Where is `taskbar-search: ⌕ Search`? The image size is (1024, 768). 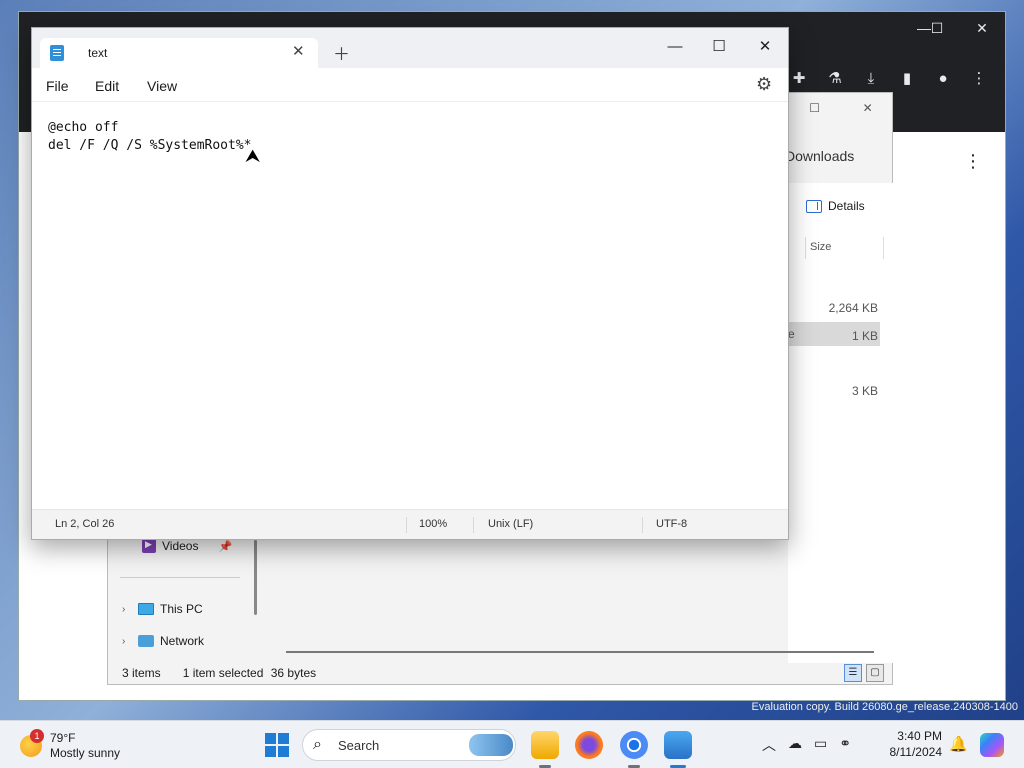
taskbar-search: ⌕ Search is located at coordinates (409, 745).